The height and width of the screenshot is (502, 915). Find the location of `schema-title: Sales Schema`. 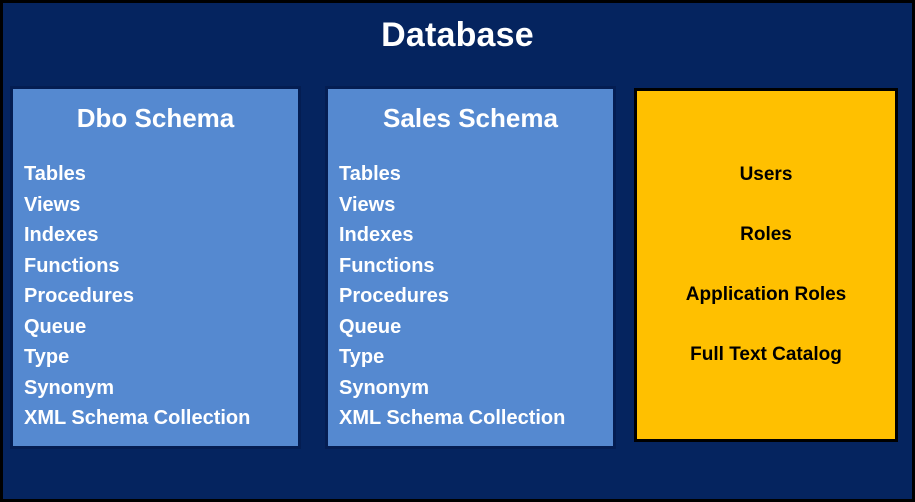

schema-title: Sales Schema is located at coordinates (470, 118).